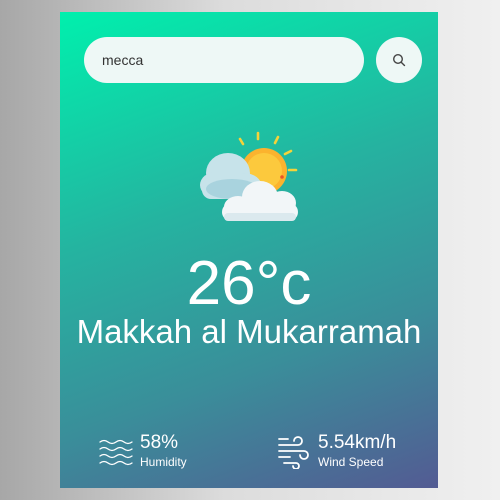 The image size is (500, 500). I want to click on humidity-value: 58%, so click(159, 442).